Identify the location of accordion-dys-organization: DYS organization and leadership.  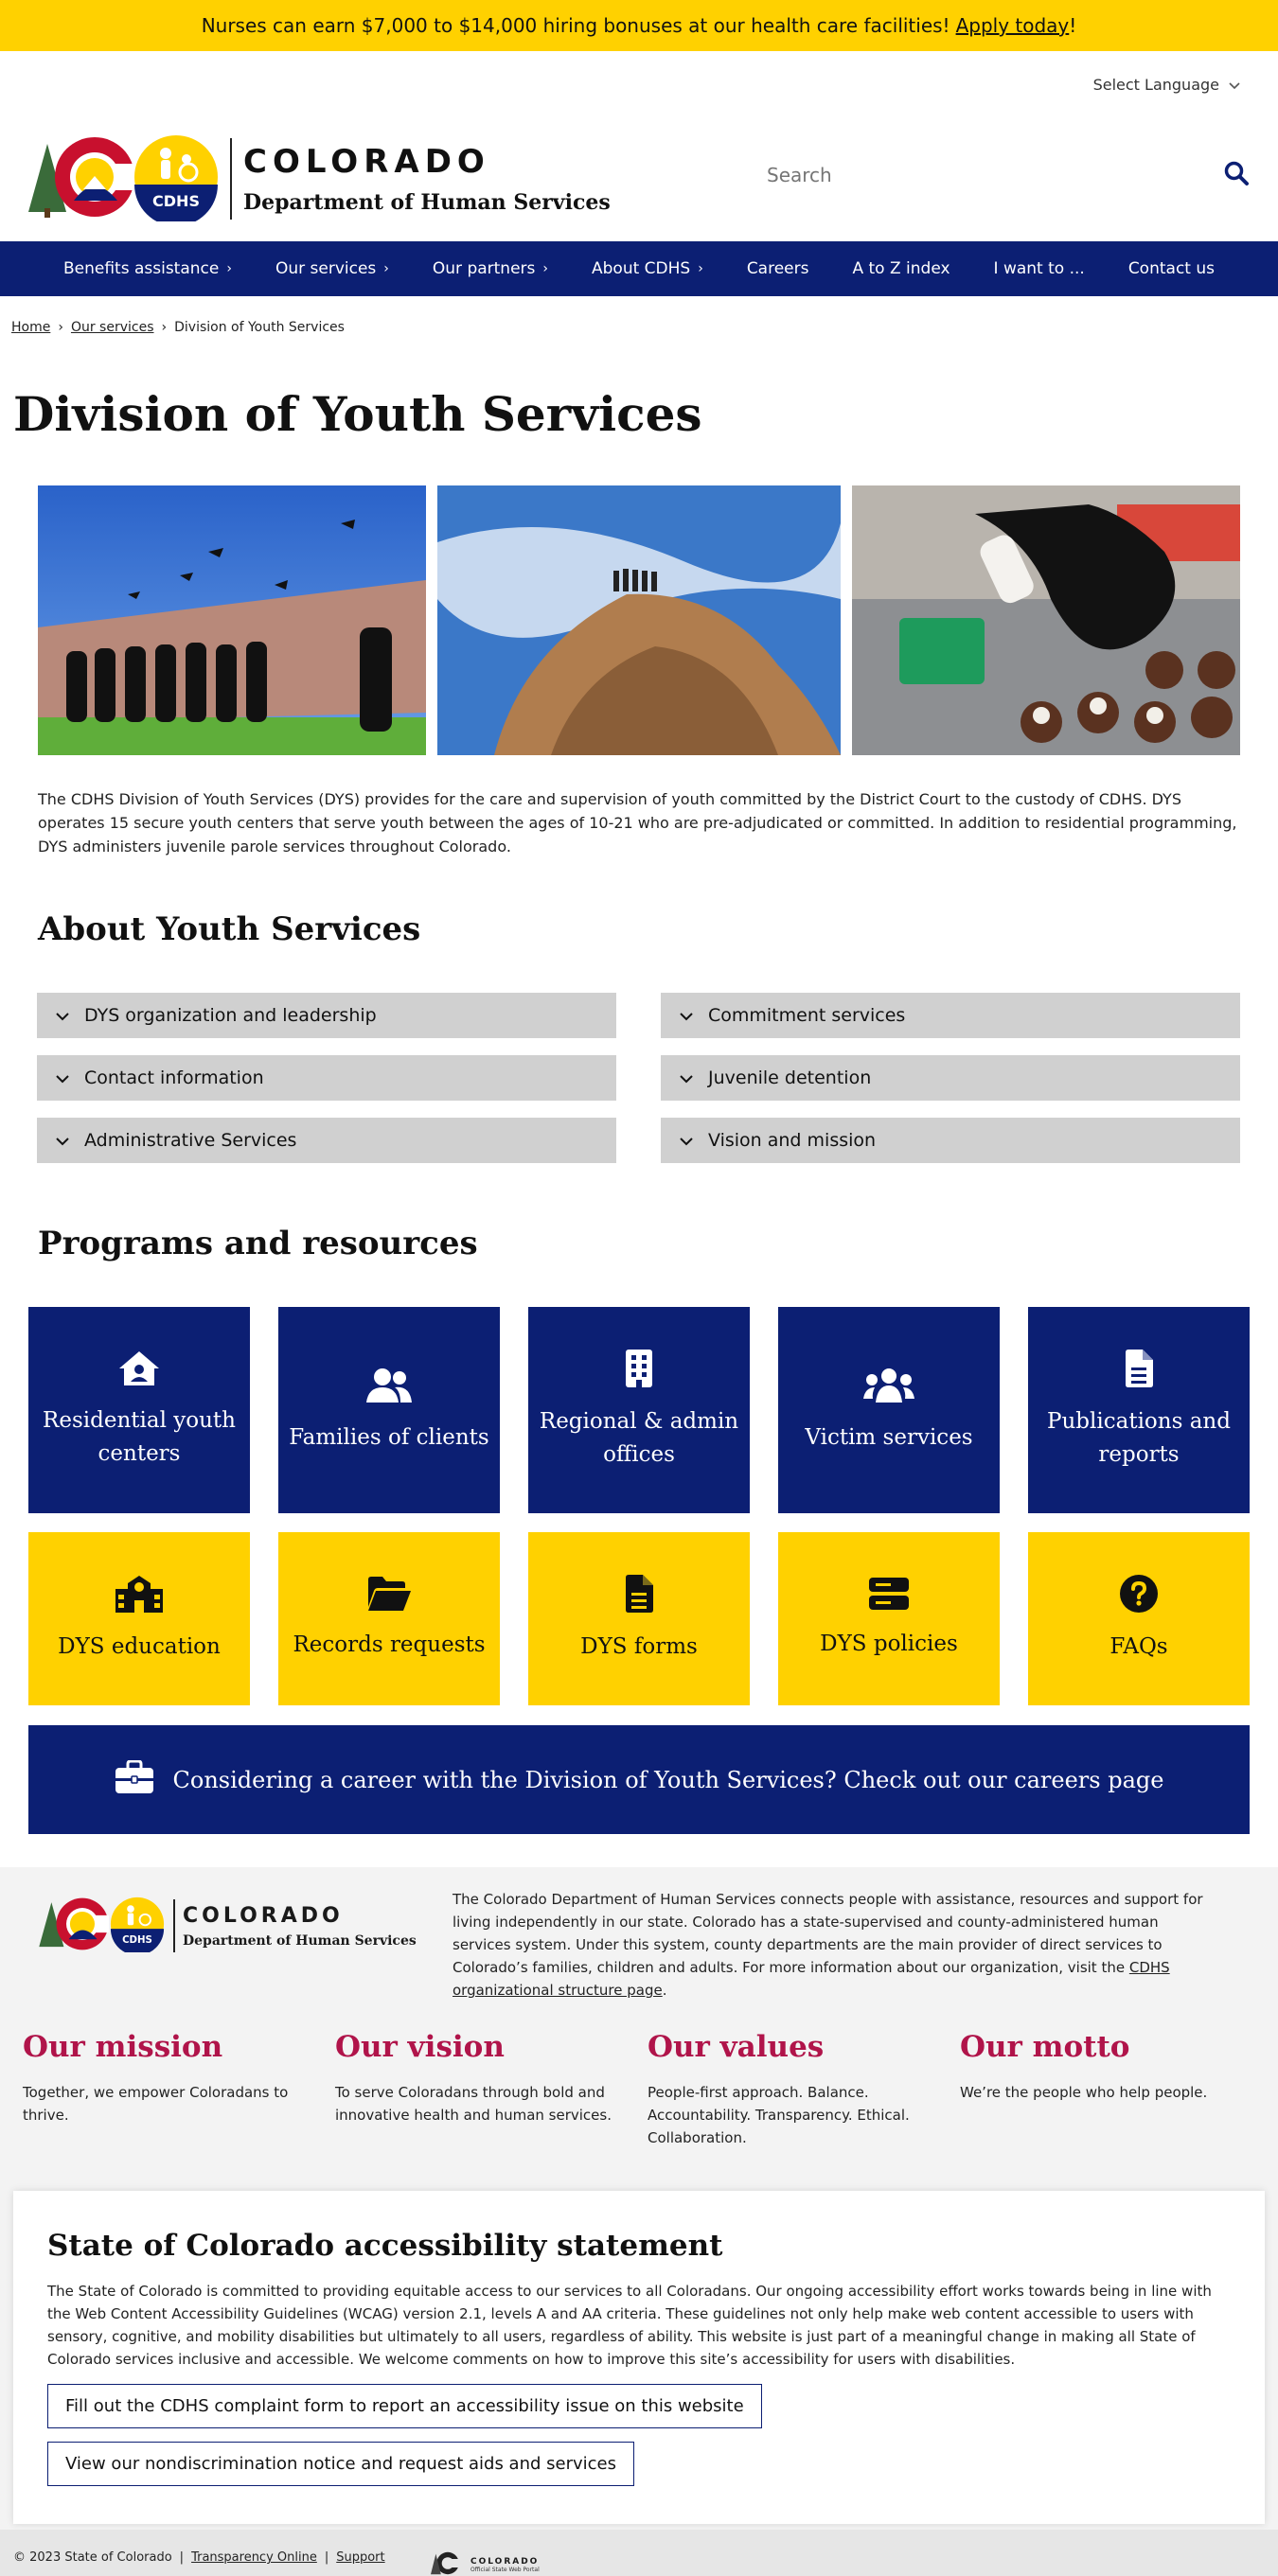
(326, 1015).